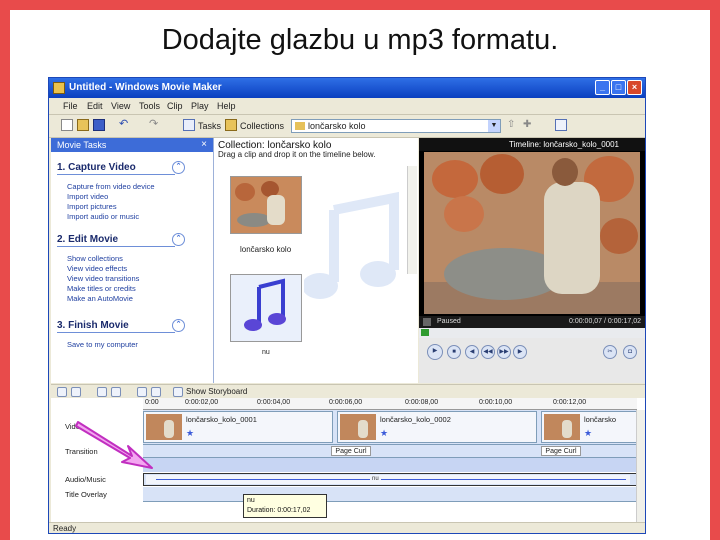 The width and height of the screenshot is (720, 540). Describe the element at coordinates (360, 40) in the screenshot. I see `slide-title: Dodajte glazbu u mp3 formatu.` at that location.